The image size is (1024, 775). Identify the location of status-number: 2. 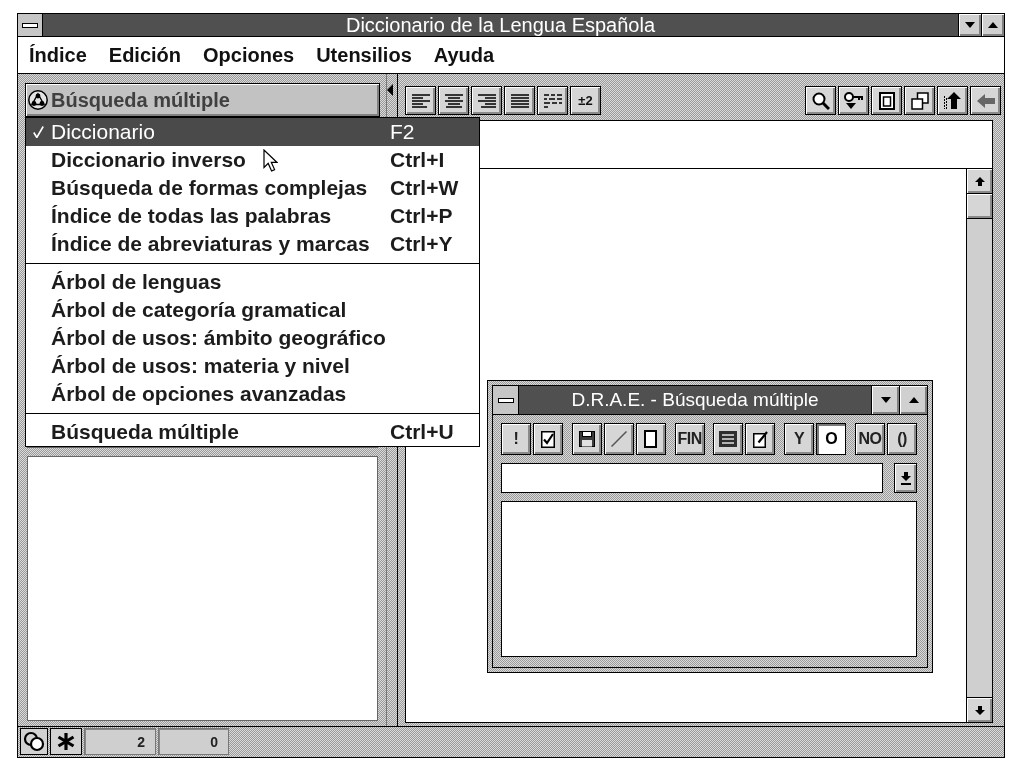
(120, 741).